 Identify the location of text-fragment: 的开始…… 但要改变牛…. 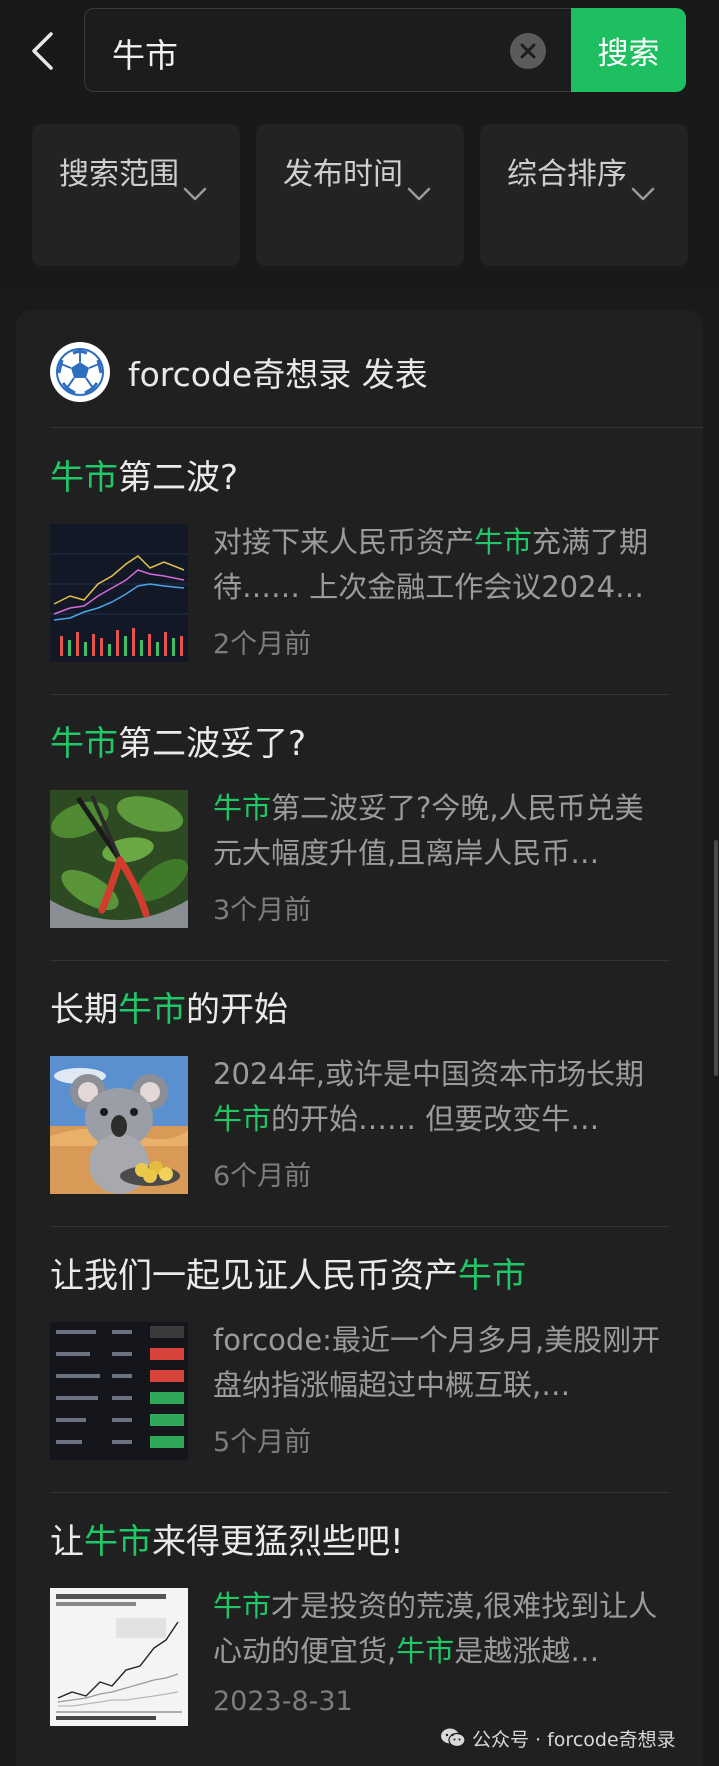
(435, 1119).